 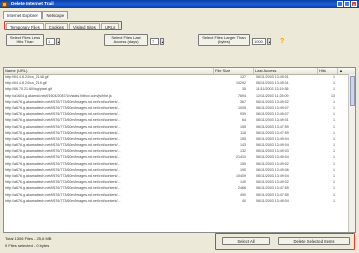 What do you see at coordinates (354, 4) in the screenshot?
I see `close-button: ×` at bounding box center [354, 4].